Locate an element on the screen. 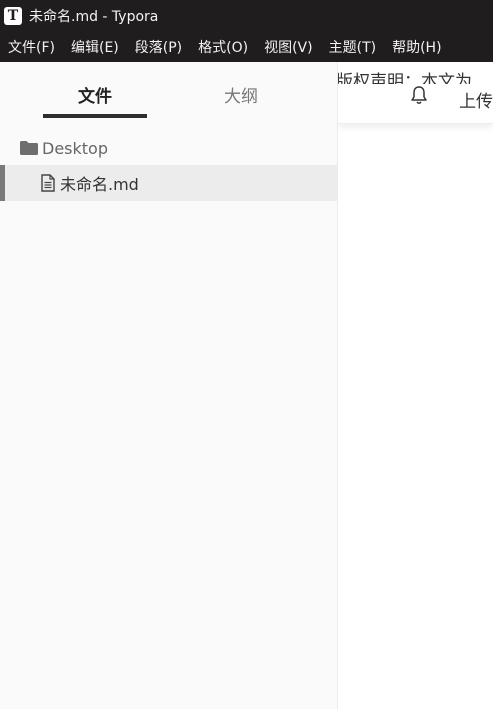 The image size is (493, 709). embedded-page-header: 版权声明：本文为 上传 is located at coordinates (415, 93).